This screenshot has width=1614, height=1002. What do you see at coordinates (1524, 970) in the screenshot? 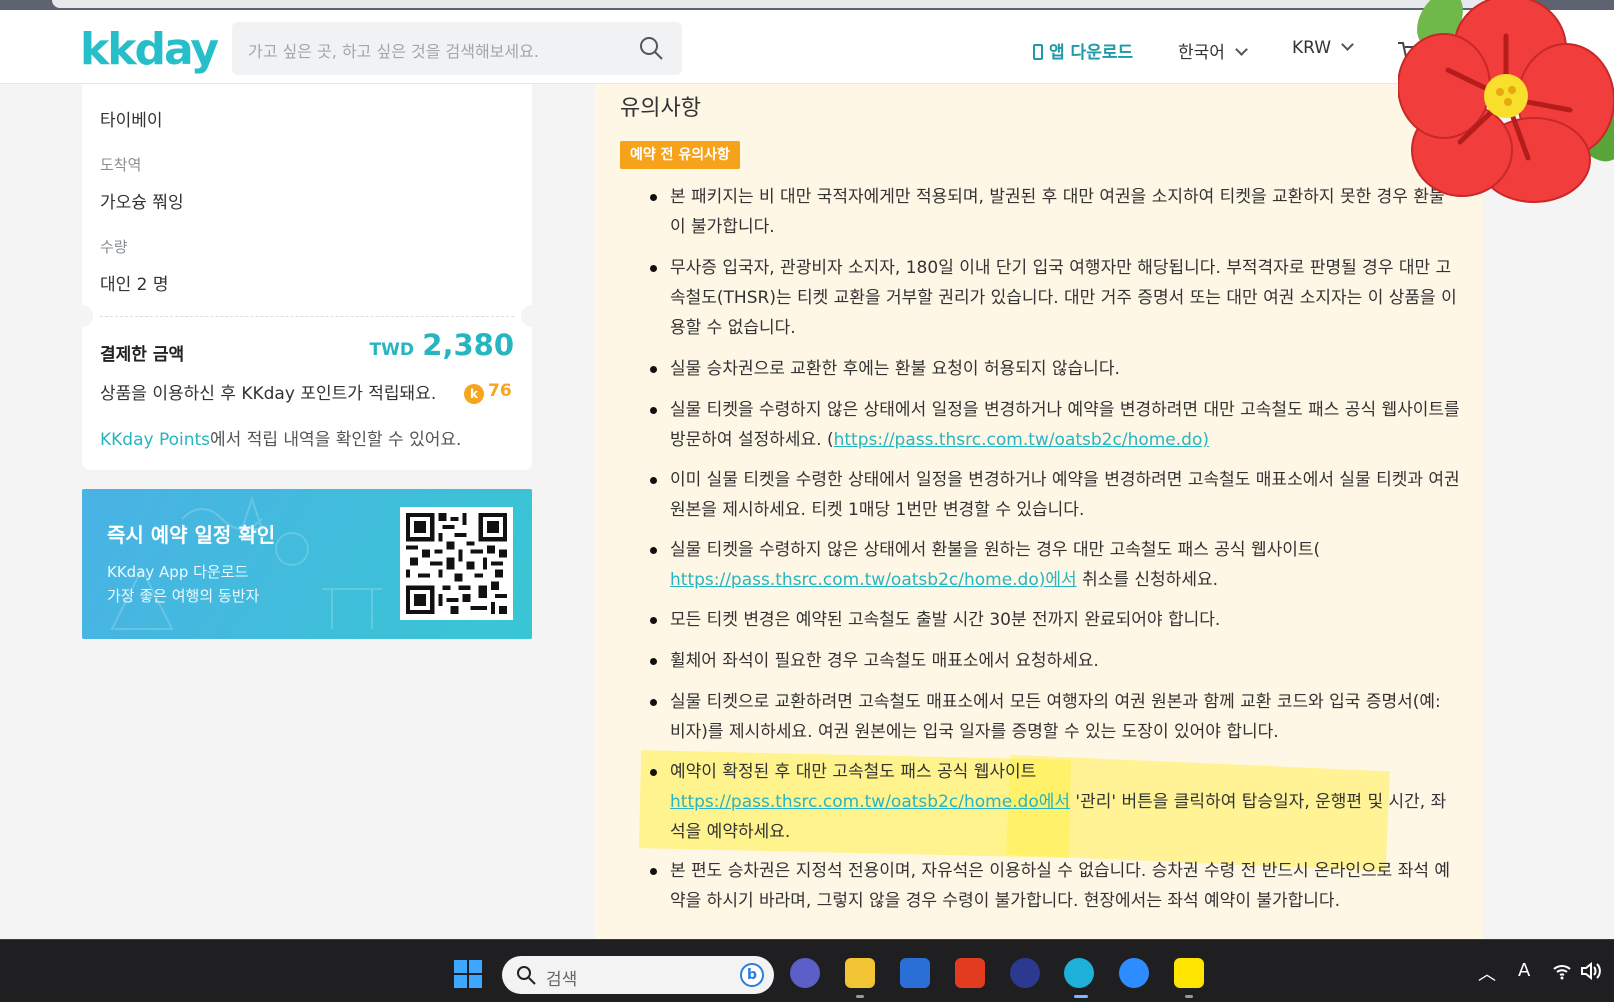
I see `input-method-indicator: A` at bounding box center [1524, 970].